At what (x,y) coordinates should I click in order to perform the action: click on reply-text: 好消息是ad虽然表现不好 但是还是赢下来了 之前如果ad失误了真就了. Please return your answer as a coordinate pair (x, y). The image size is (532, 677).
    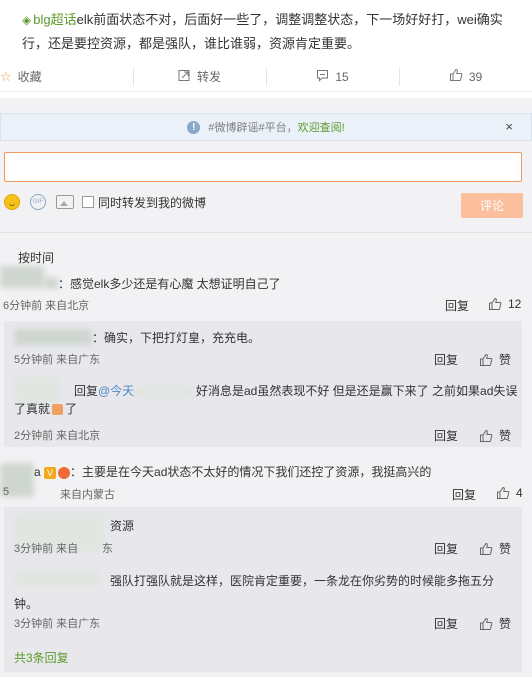
    Looking at the image, I should click on (269, 400).